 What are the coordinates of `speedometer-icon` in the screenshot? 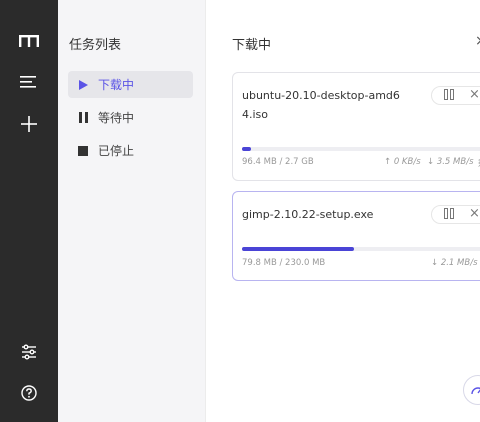 It's located at (475, 391).